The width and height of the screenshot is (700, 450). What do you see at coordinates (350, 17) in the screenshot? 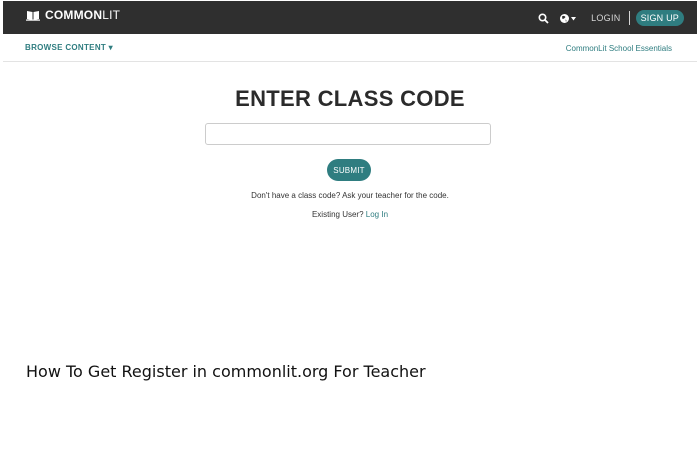
I see `top-navbar: COMMONLIT LOGIN SIGN UP` at bounding box center [350, 17].